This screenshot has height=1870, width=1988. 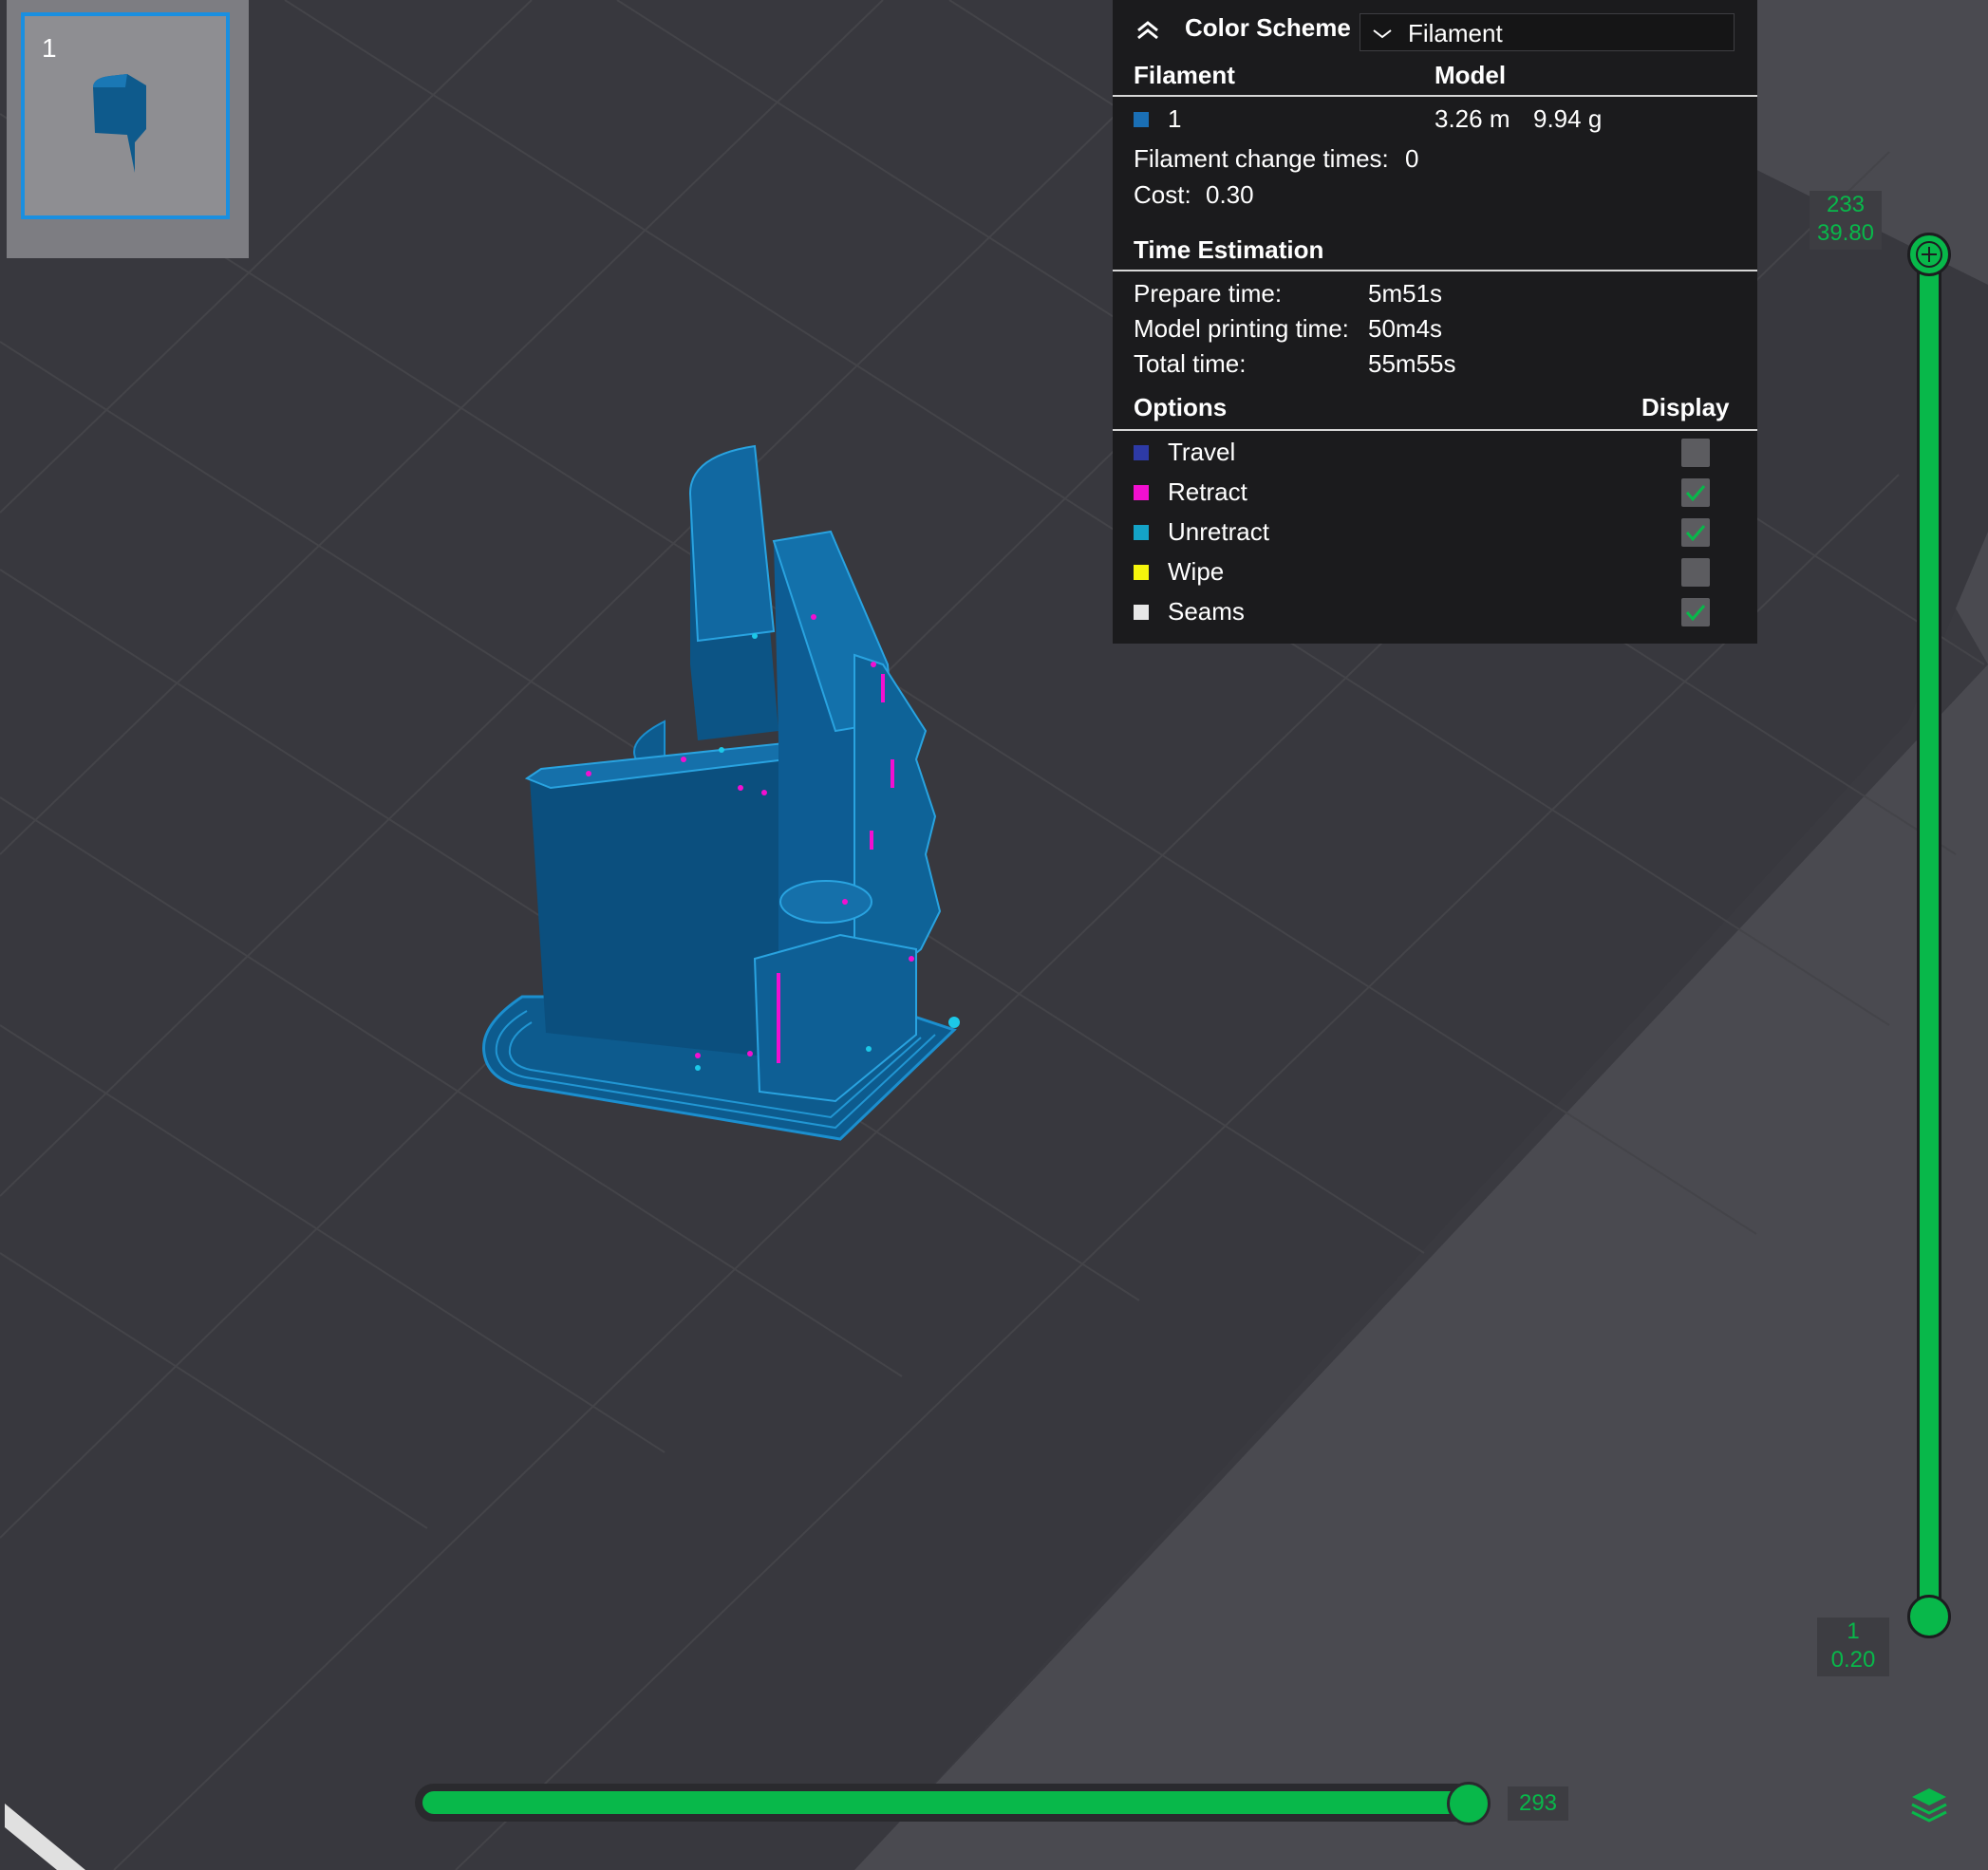 I want to click on filament-swatch, so click(x=1141, y=119).